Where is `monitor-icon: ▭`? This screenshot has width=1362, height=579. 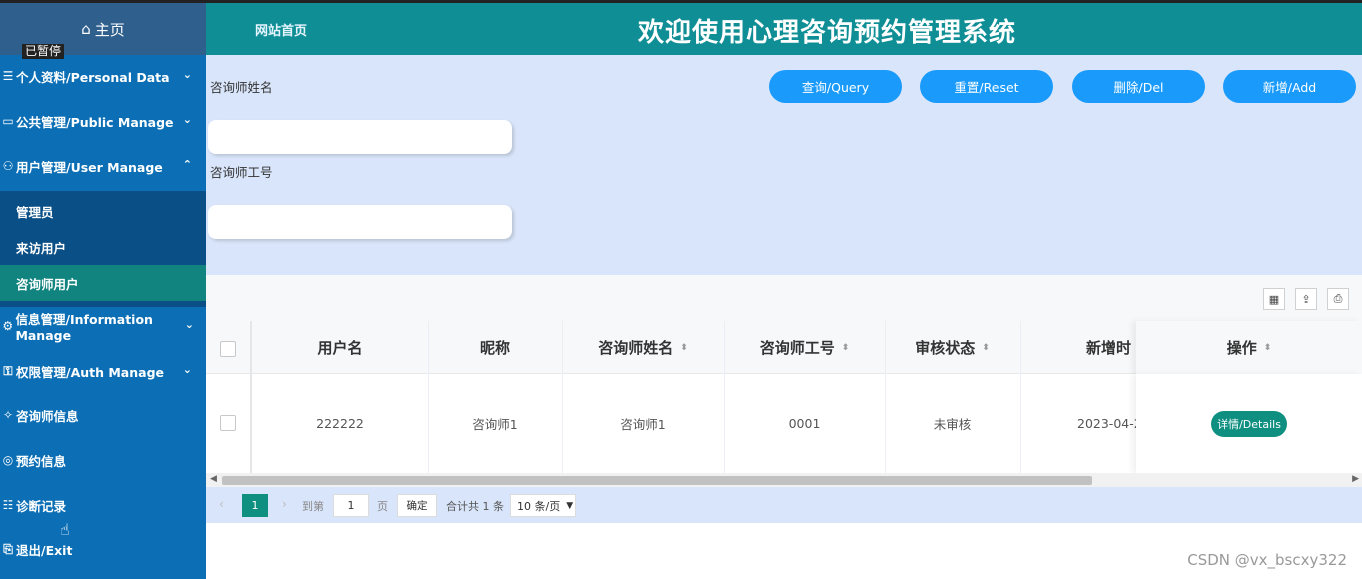
monitor-icon: ▭ is located at coordinates (8, 121).